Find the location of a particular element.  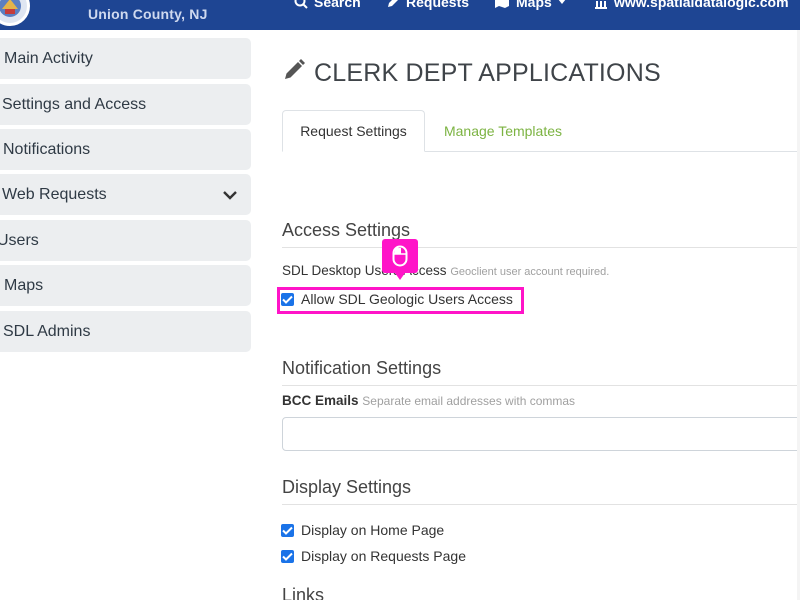

sdl-desktop-access-help: Geoclient user account required. is located at coordinates (530, 272).